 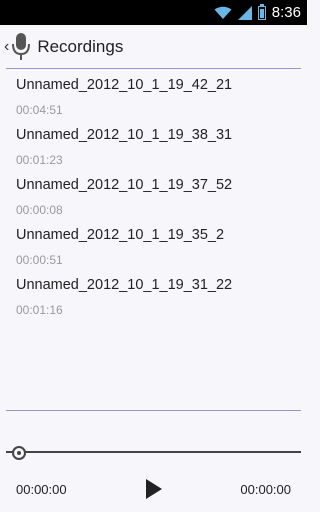 What do you see at coordinates (223, 12) in the screenshot?
I see `wifi-icon` at bounding box center [223, 12].